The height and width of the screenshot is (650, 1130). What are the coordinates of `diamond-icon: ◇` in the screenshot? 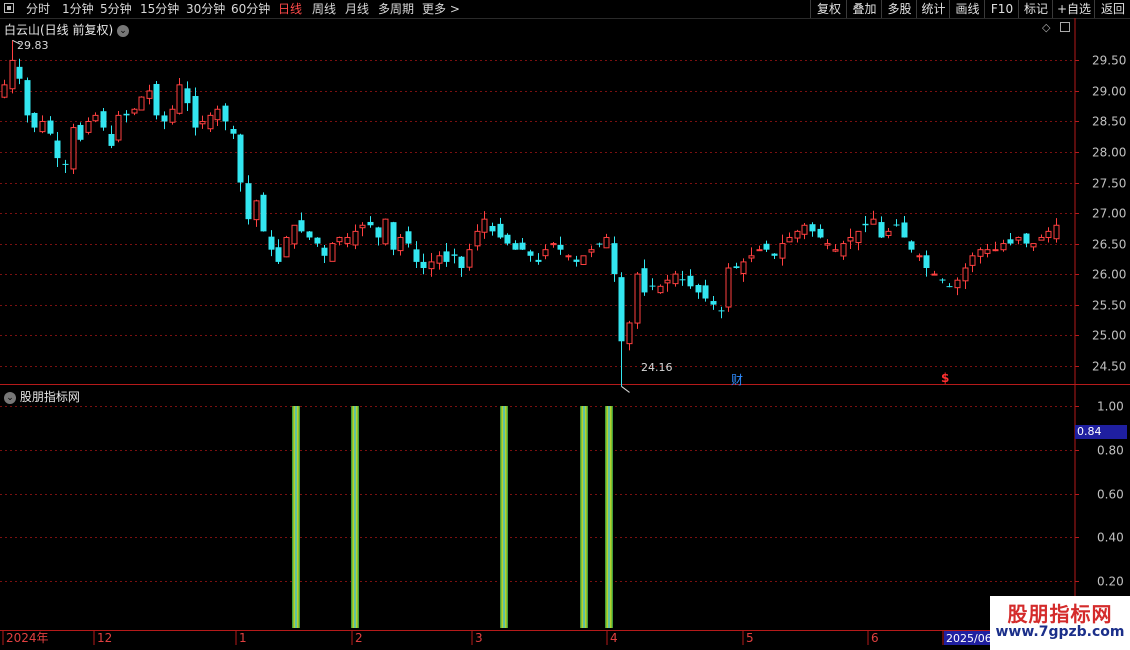 It's located at (1046, 27).